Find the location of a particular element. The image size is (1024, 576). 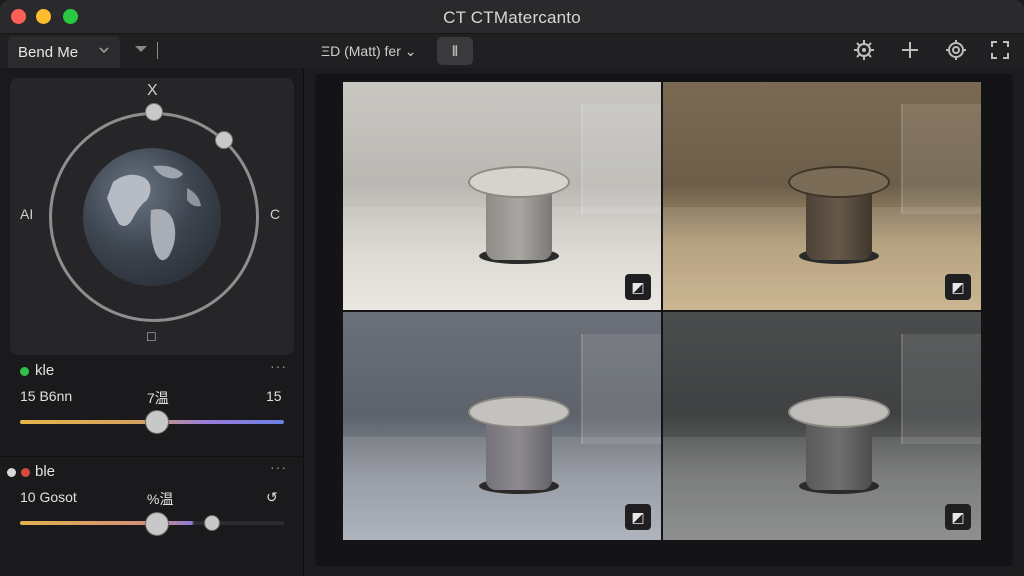

orbit-handle-top is located at coordinates (154, 112).